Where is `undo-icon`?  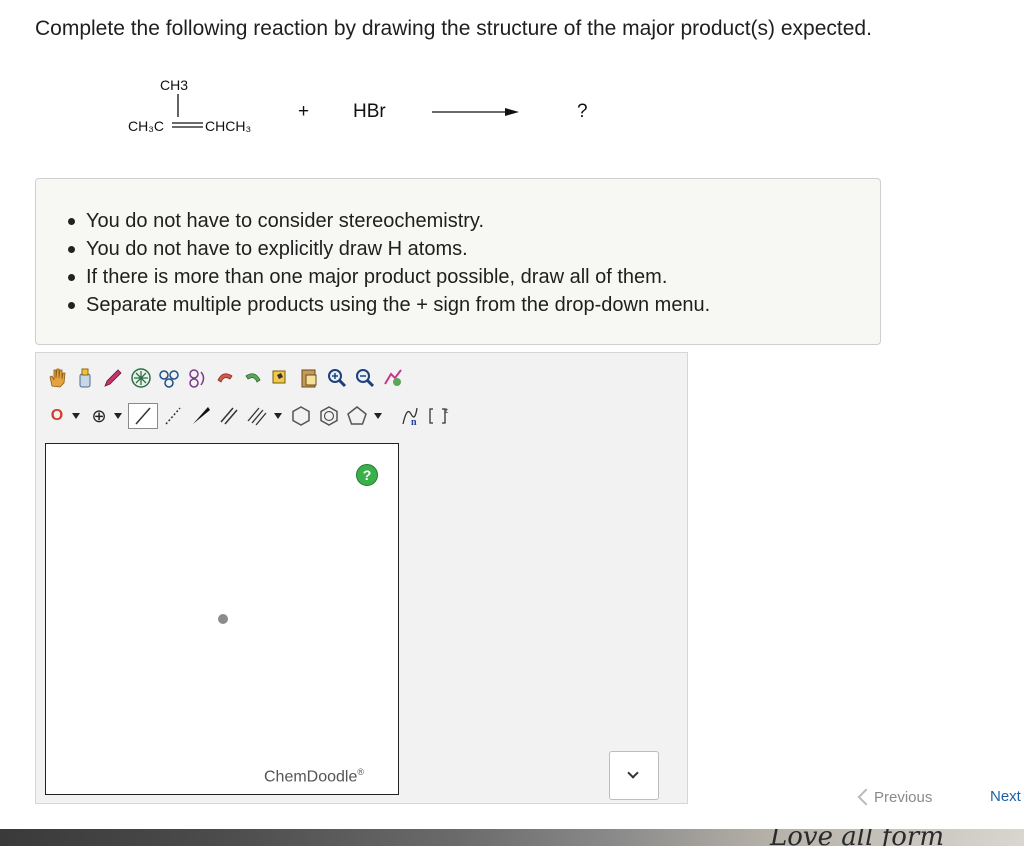 undo-icon is located at coordinates (225, 378).